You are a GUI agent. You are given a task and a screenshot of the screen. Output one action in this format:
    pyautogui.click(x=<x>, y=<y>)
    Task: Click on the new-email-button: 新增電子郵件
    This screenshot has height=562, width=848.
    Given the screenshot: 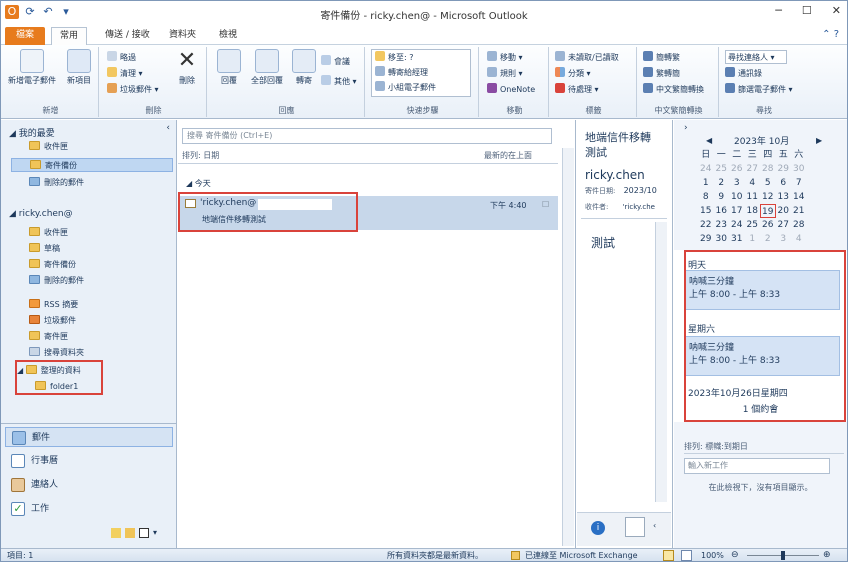 What is the action you would take?
    pyautogui.click(x=32, y=67)
    